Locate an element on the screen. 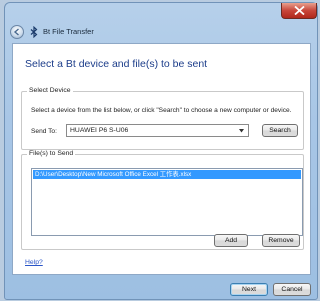 This screenshot has height=301, width=320. close-icon is located at coordinates (299, 10).